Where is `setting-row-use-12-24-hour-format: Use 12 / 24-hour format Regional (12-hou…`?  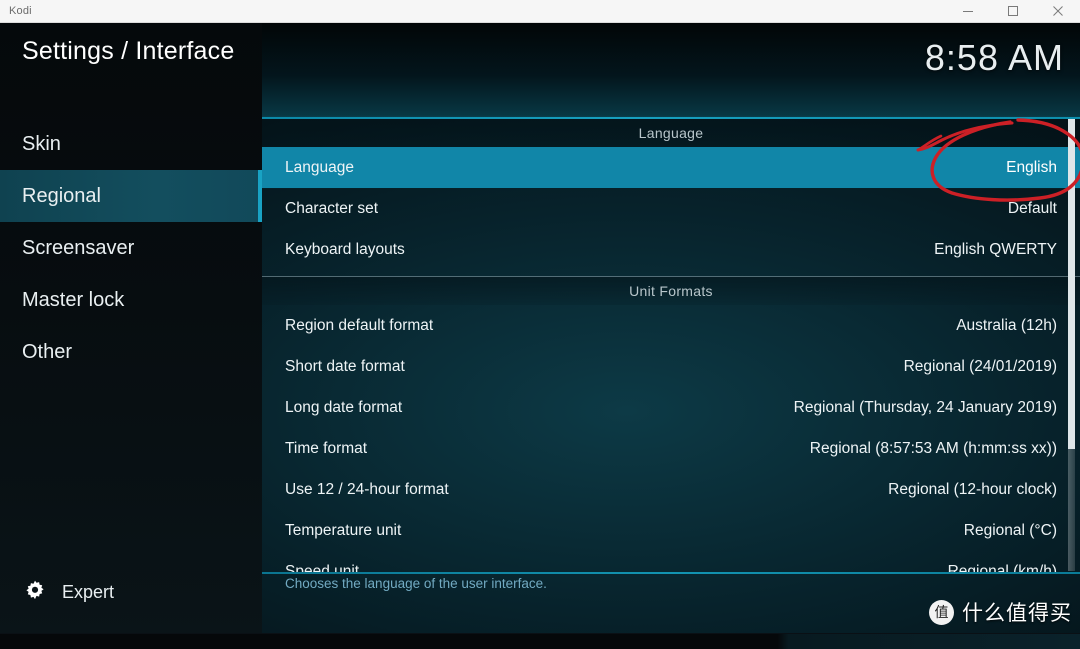
setting-row-use-12-24-hour-format: Use 12 / 24-hour format Regional (12-hou… is located at coordinates (671, 489).